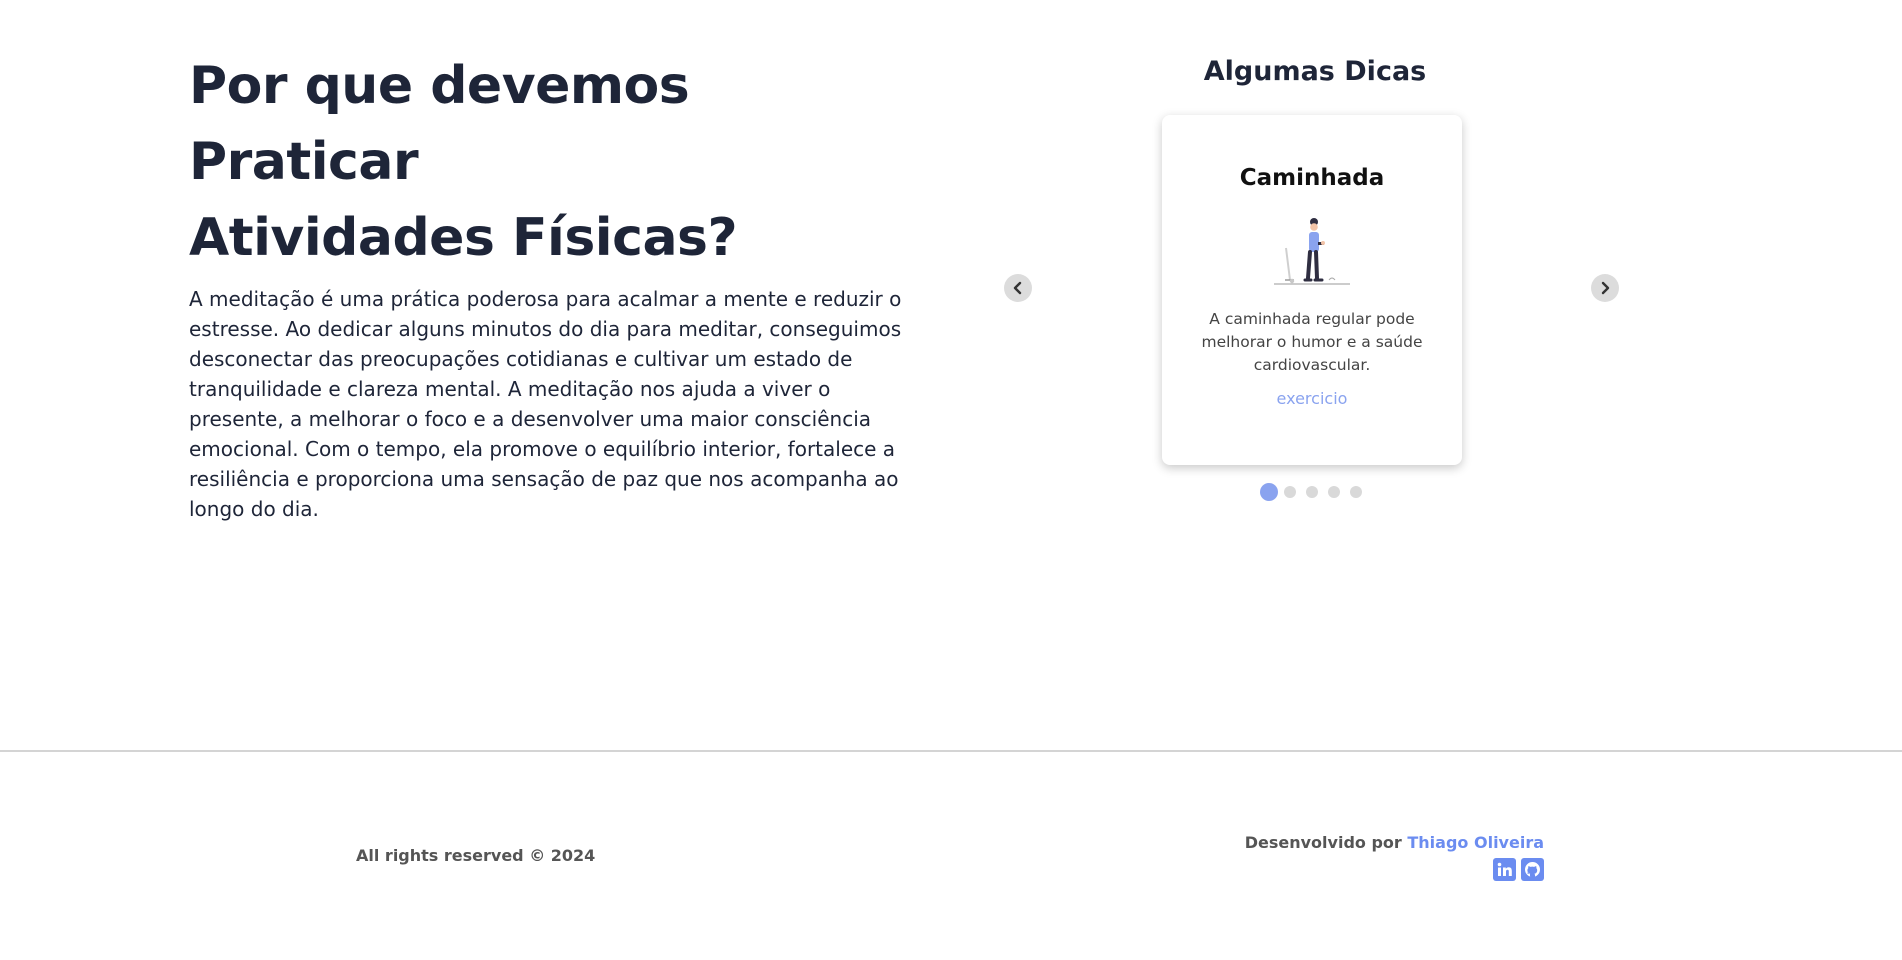 The width and height of the screenshot is (1902, 960). What do you see at coordinates (1323, 842) in the screenshot?
I see `developer-prefix: Desenvolvido por` at bounding box center [1323, 842].